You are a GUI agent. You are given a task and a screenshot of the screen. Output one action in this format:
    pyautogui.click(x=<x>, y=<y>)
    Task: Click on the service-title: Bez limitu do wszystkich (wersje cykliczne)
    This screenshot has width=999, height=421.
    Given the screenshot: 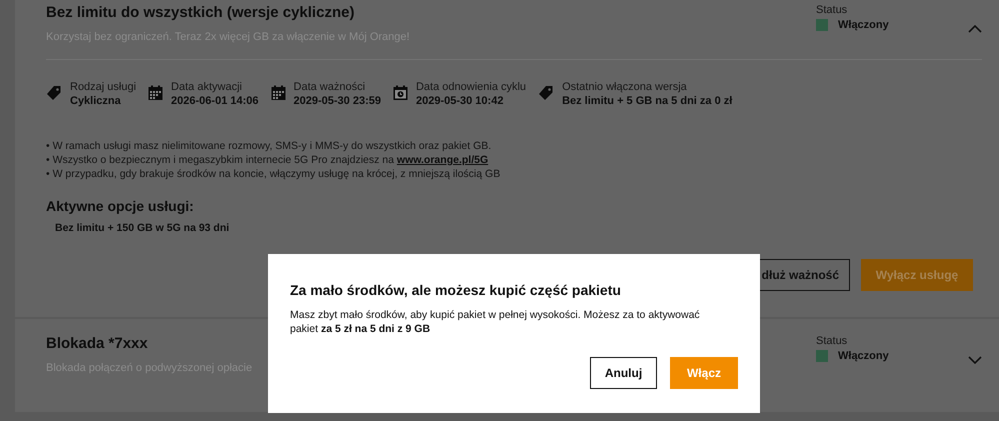 What is the action you would take?
    pyautogui.click(x=200, y=12)
    